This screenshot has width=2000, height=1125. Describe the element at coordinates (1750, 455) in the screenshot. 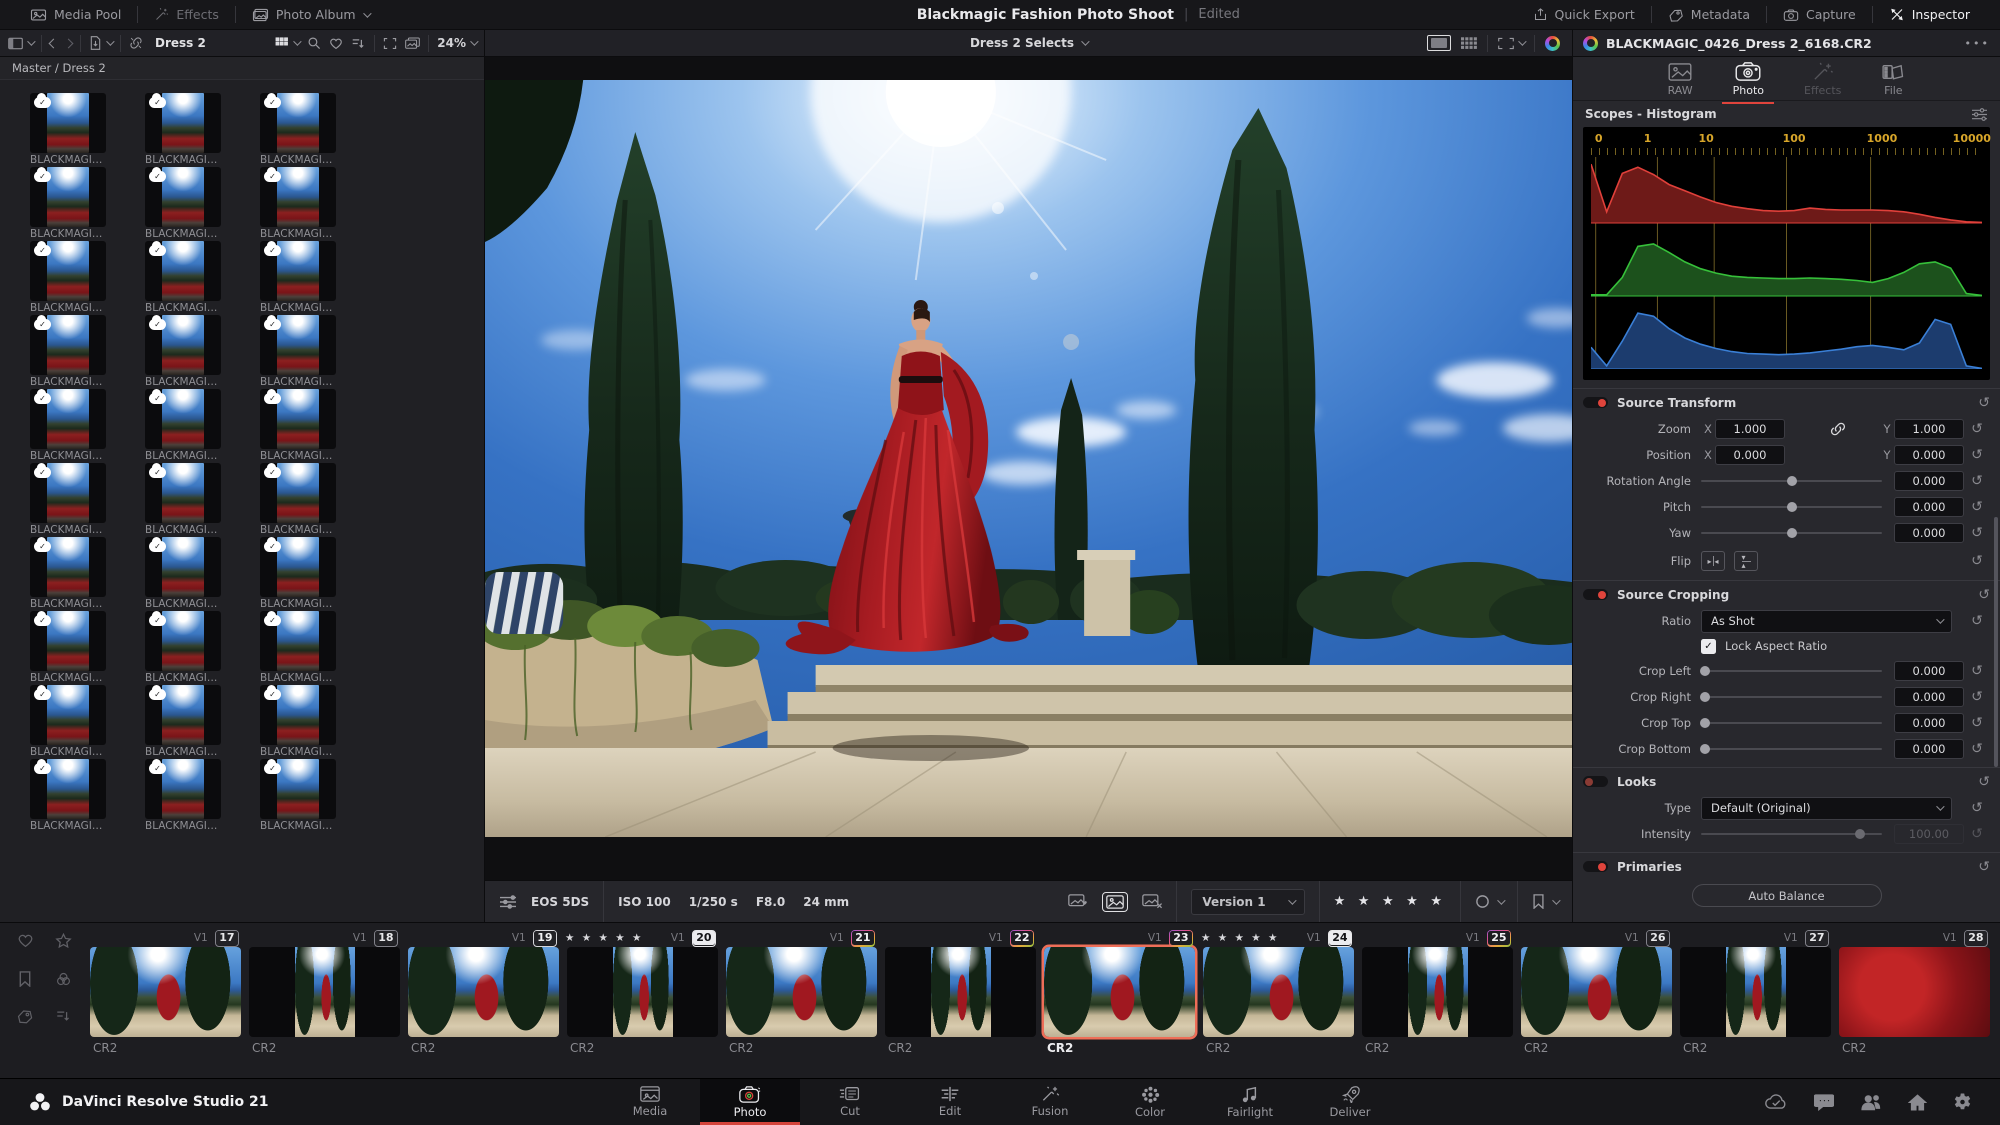

I see `position-x-input: 0.000` at that location.